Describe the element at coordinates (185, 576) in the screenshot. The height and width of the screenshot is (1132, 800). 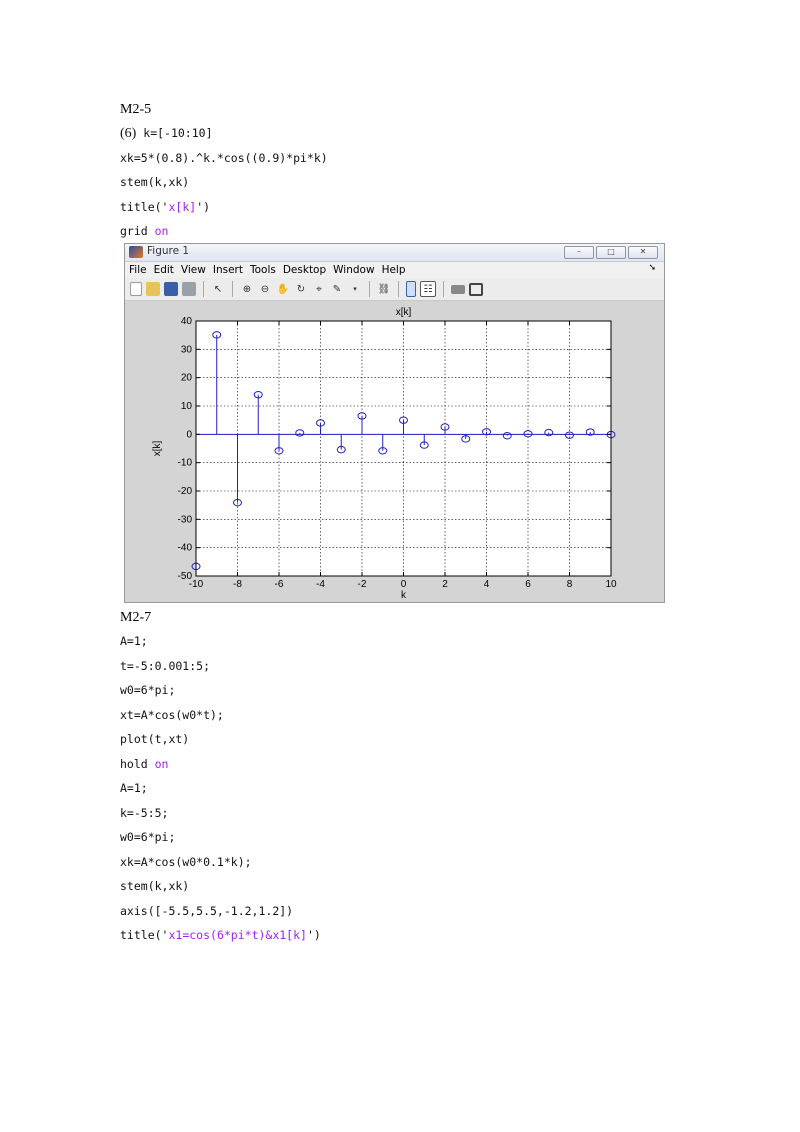
I see `y-tick-label: -50` at that location.